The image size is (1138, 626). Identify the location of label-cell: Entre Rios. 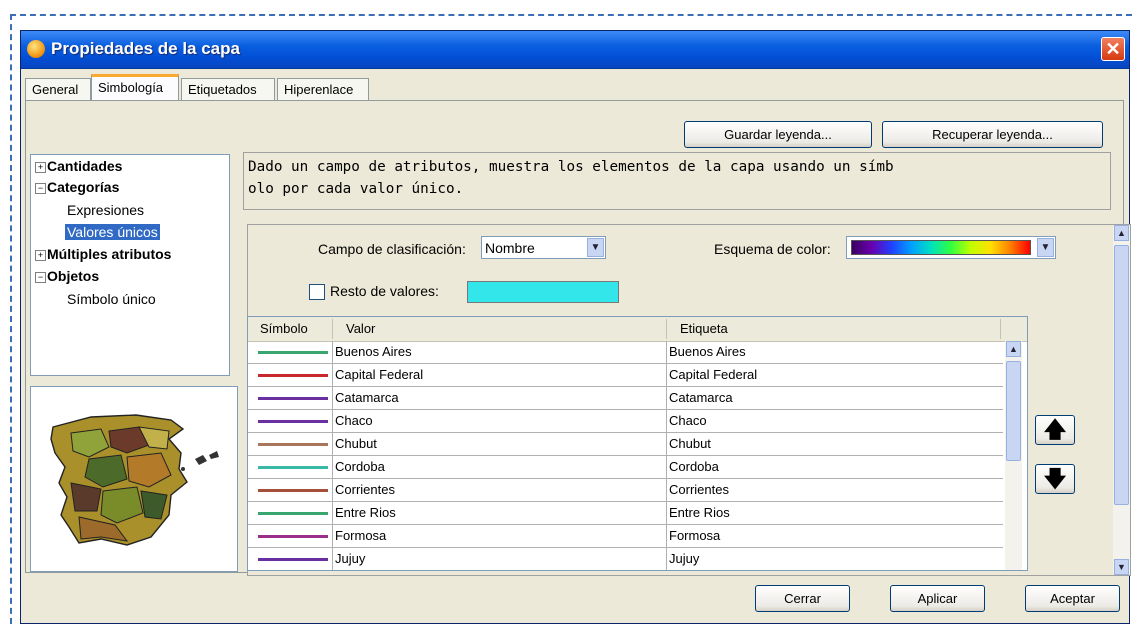
(699, 512).